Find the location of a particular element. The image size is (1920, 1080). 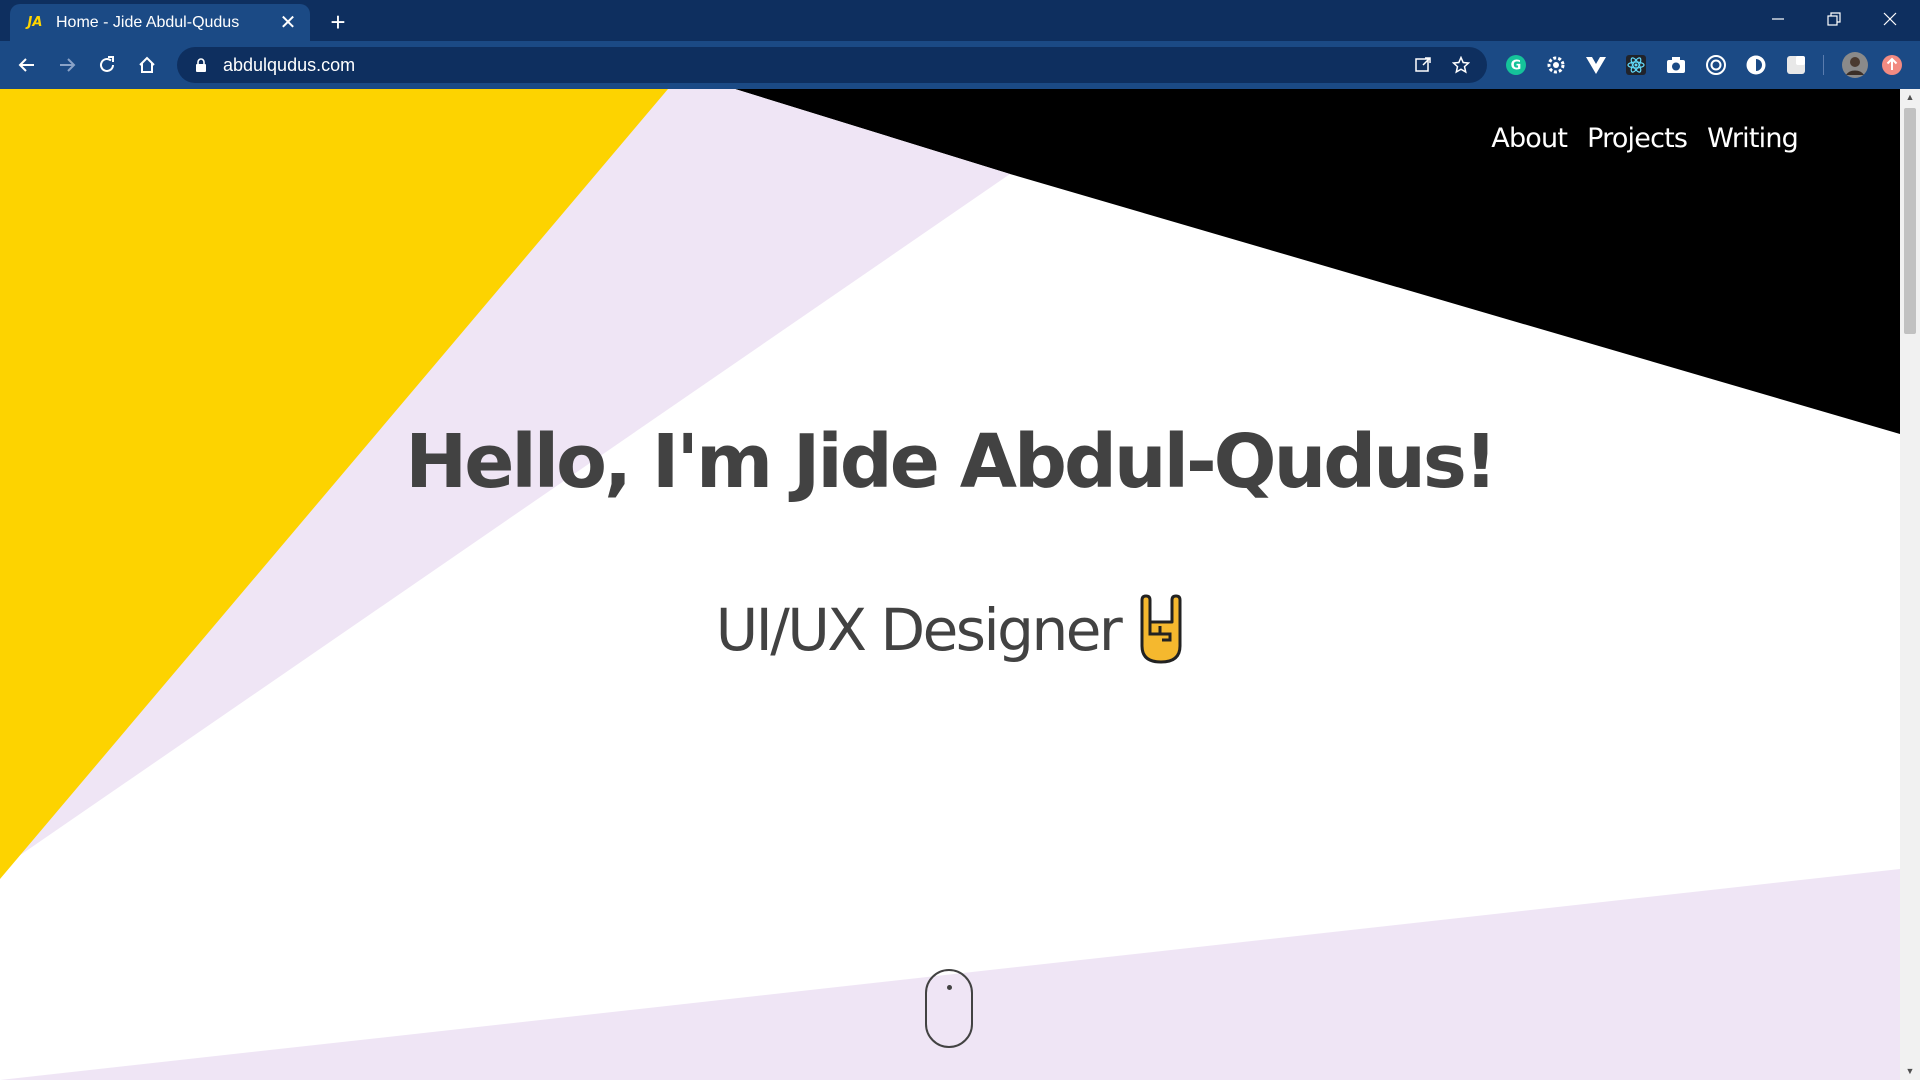

home-icon is located at coordinates (147, 64).